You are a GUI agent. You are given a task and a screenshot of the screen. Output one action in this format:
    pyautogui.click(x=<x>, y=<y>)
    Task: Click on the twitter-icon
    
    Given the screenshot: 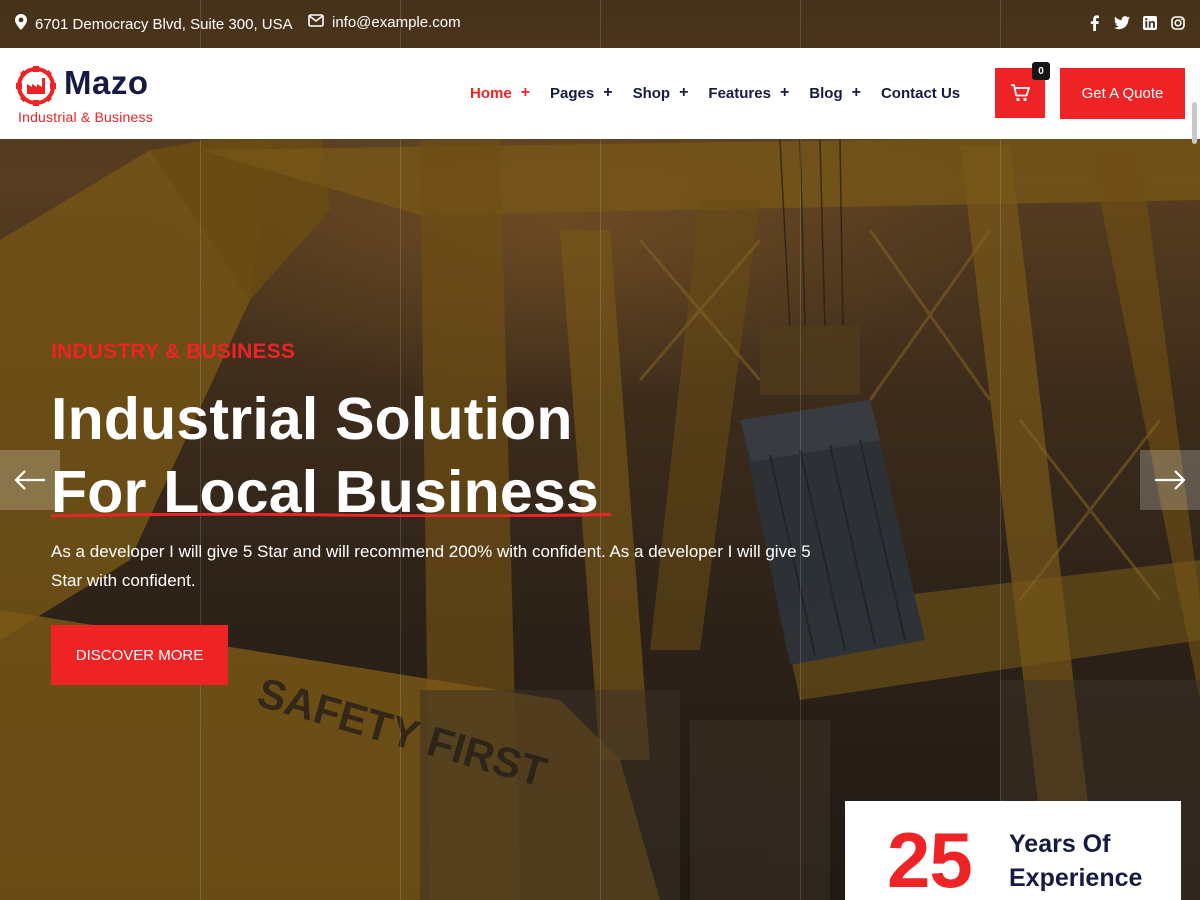 What is the action you would take?
    pyautogui.click(x=1122, y=23)
    